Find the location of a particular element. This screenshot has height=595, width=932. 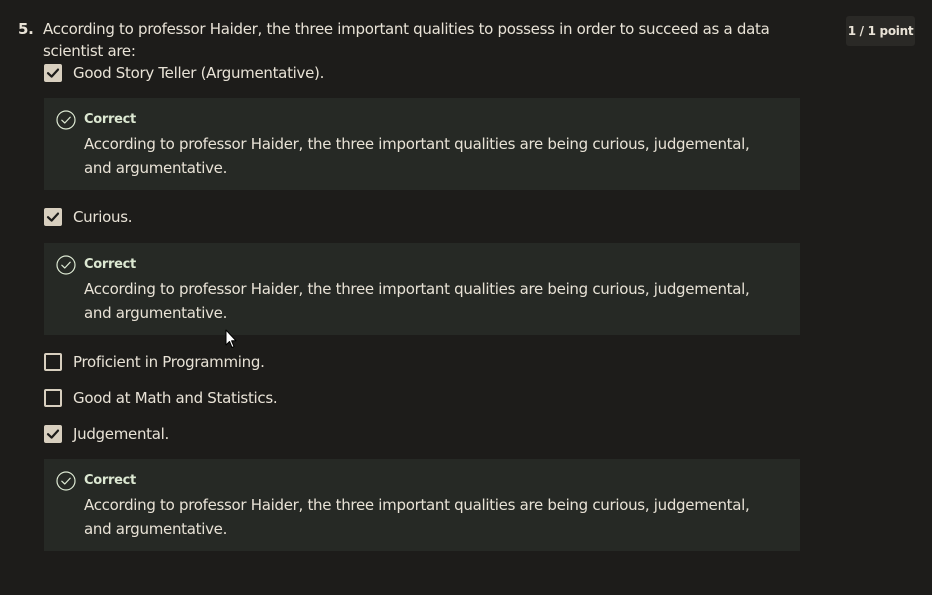

points-badge: 1 / 1 point is located at coordinates (880, 31).